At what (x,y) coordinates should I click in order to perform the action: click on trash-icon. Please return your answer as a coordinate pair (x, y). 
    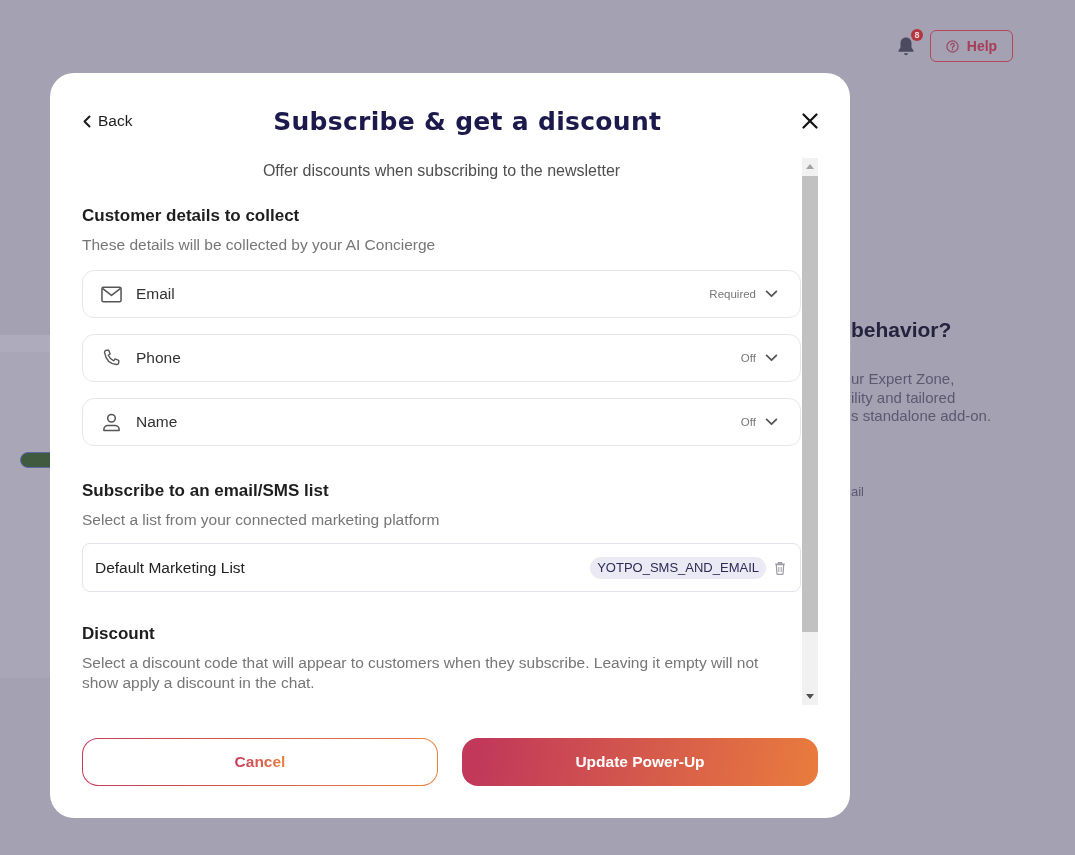
    Looking at the image, I should click on (780, 567).